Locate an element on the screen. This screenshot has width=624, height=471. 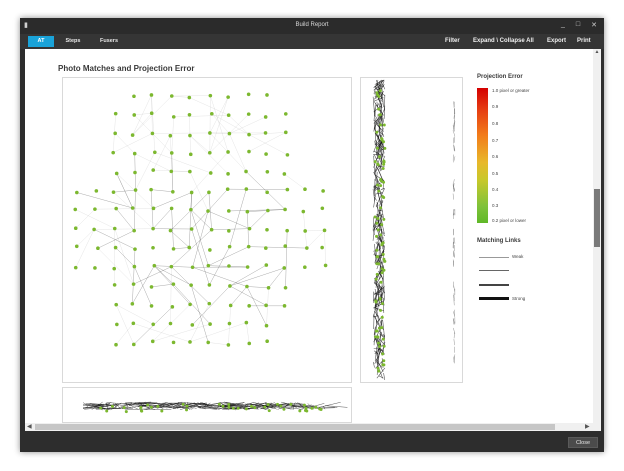
export-menu: Export is located at coordinates (556, 41).